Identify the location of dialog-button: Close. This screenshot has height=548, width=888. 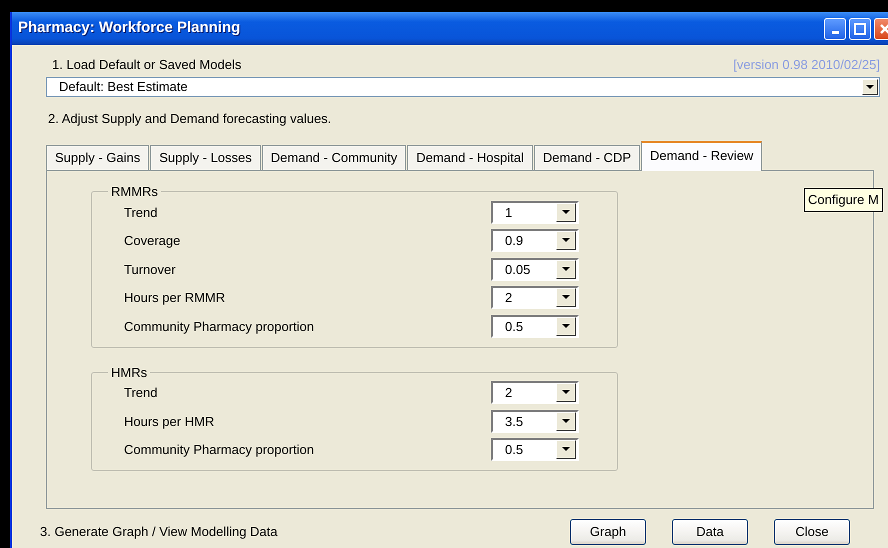
(812, 532).